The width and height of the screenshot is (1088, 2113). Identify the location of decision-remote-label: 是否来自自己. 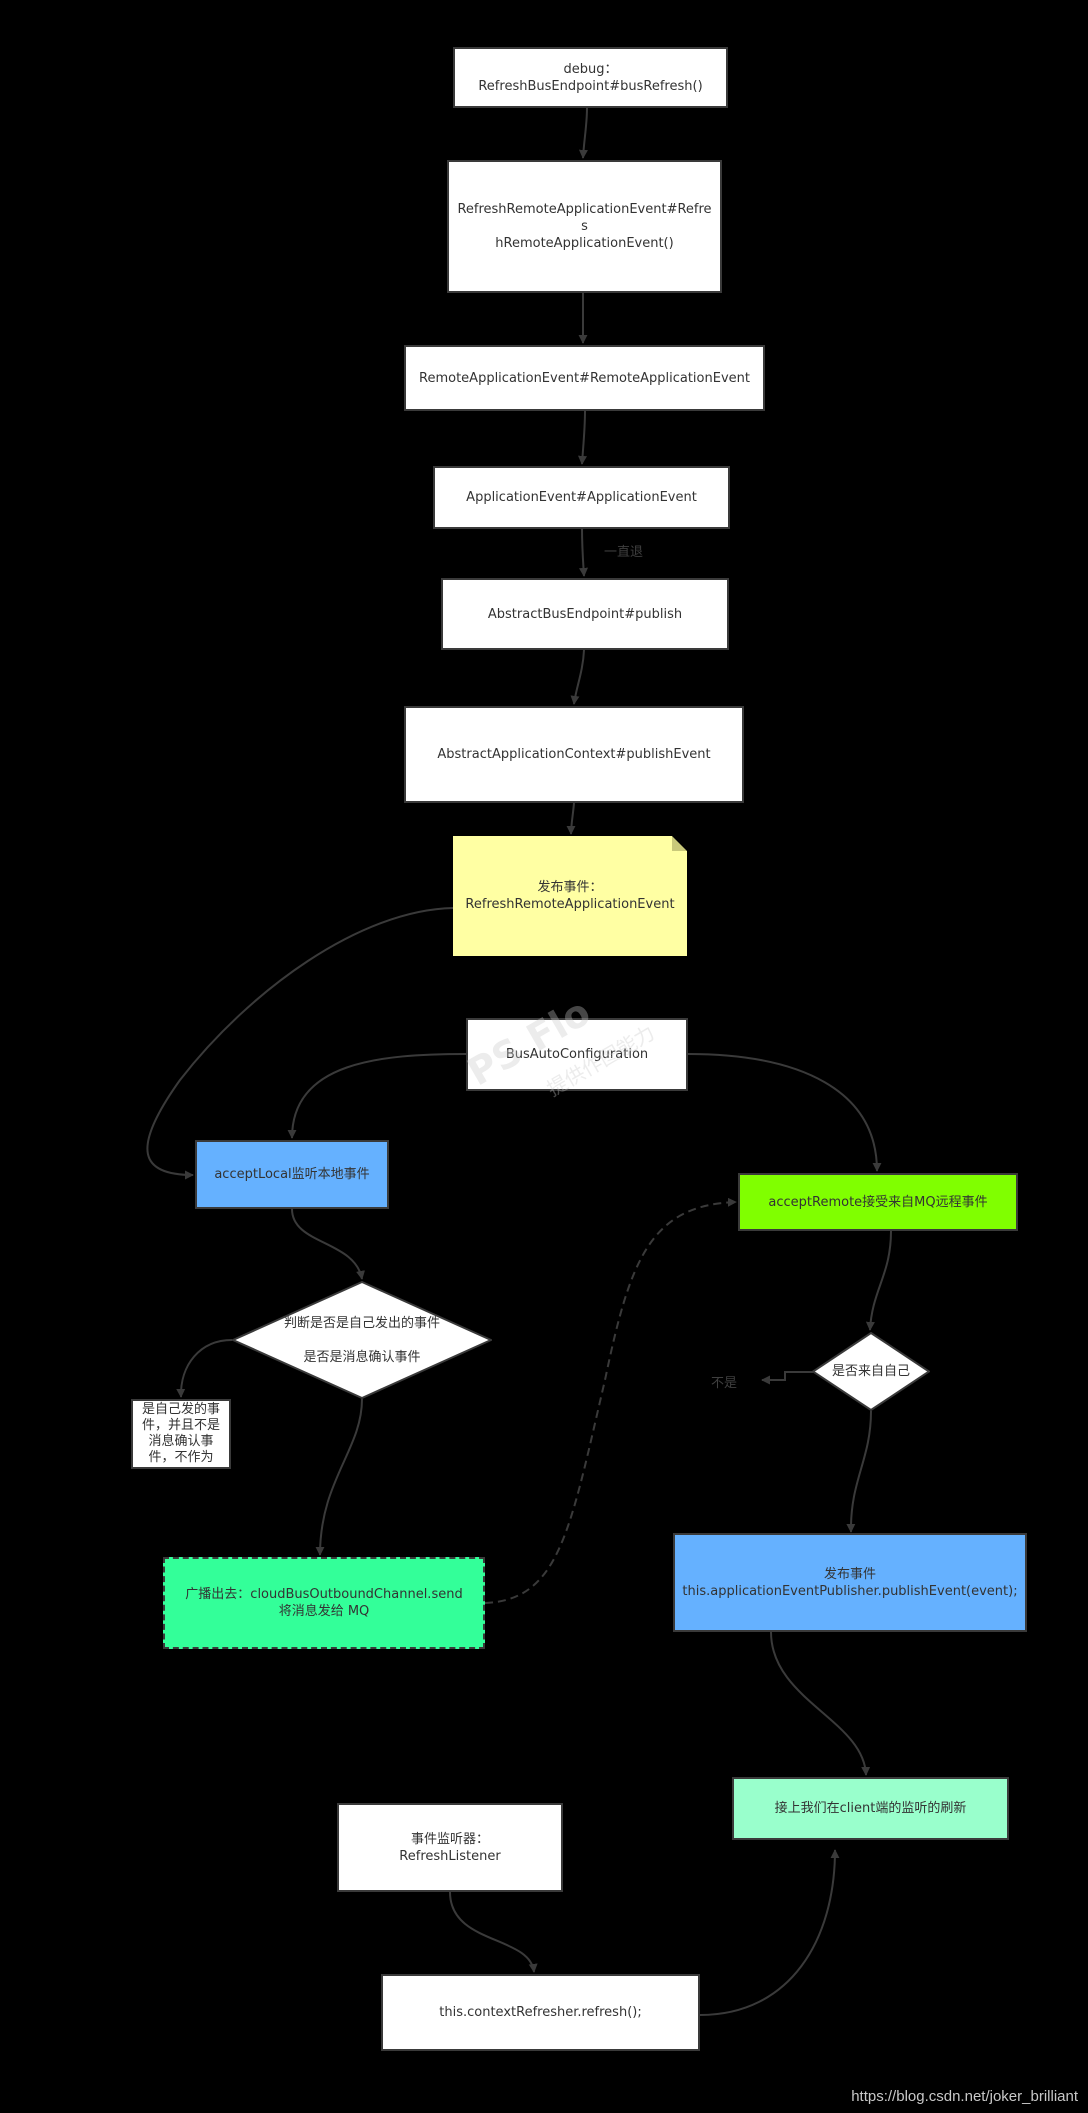
(870, 1371).